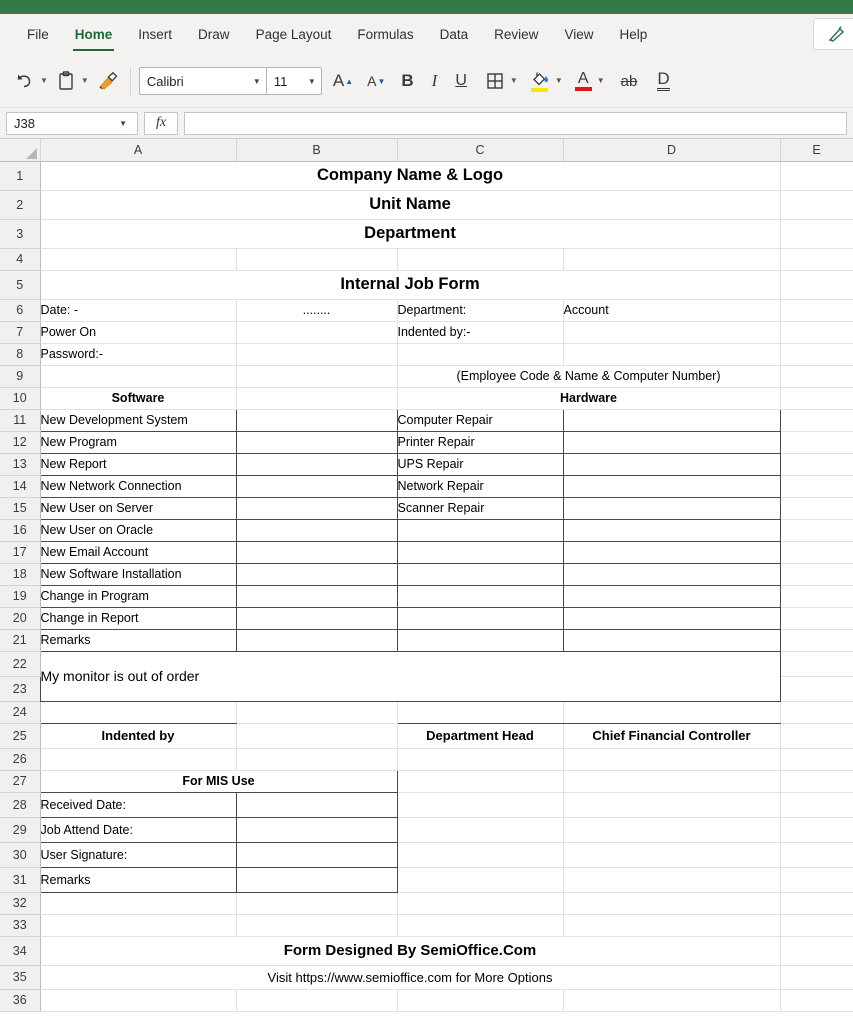 The width and height of the screenshot is (853, 1024). Describe the element at coordinates (317, 596) in the screenshot. I see `cell-b19` at that location.